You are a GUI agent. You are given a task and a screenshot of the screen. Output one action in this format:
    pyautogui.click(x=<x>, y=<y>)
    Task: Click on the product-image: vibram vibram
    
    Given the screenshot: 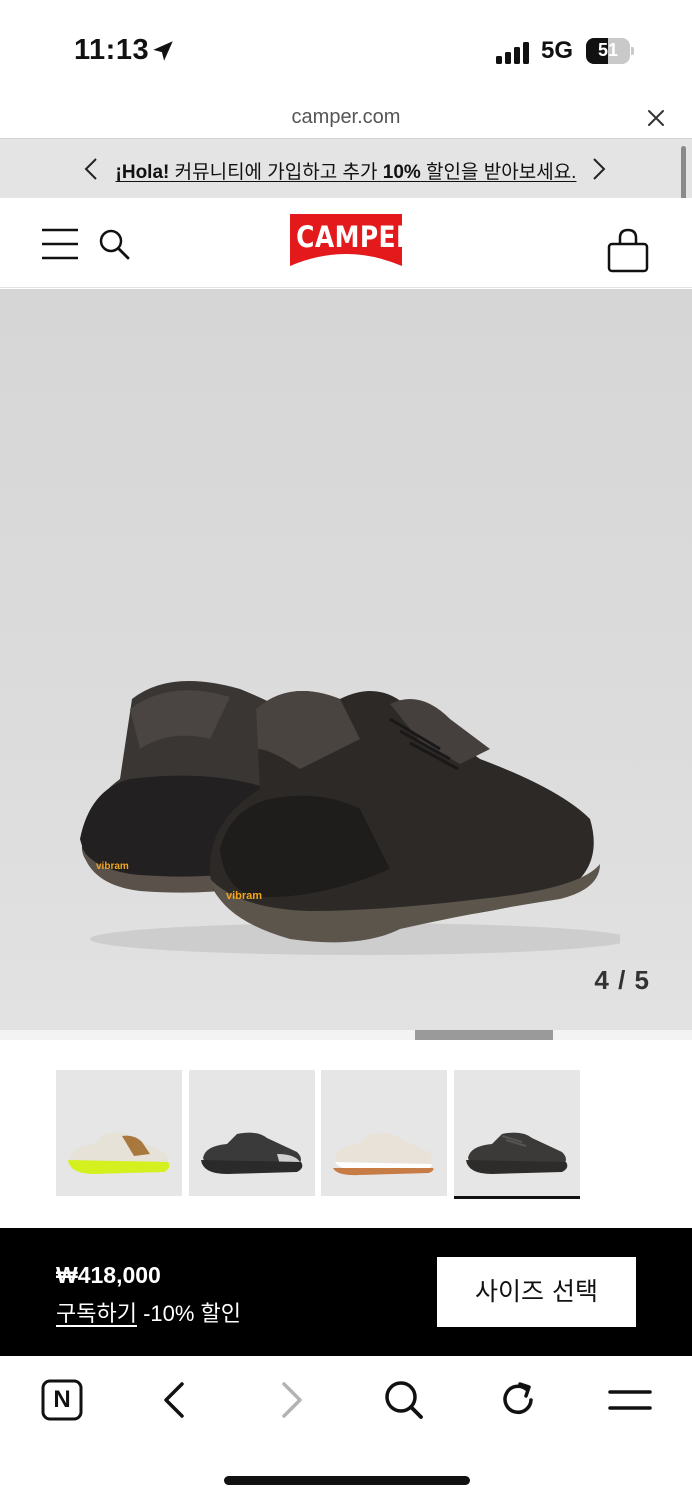 What is the action you would take?
    pyautogui.click(x=350, y=818)
    